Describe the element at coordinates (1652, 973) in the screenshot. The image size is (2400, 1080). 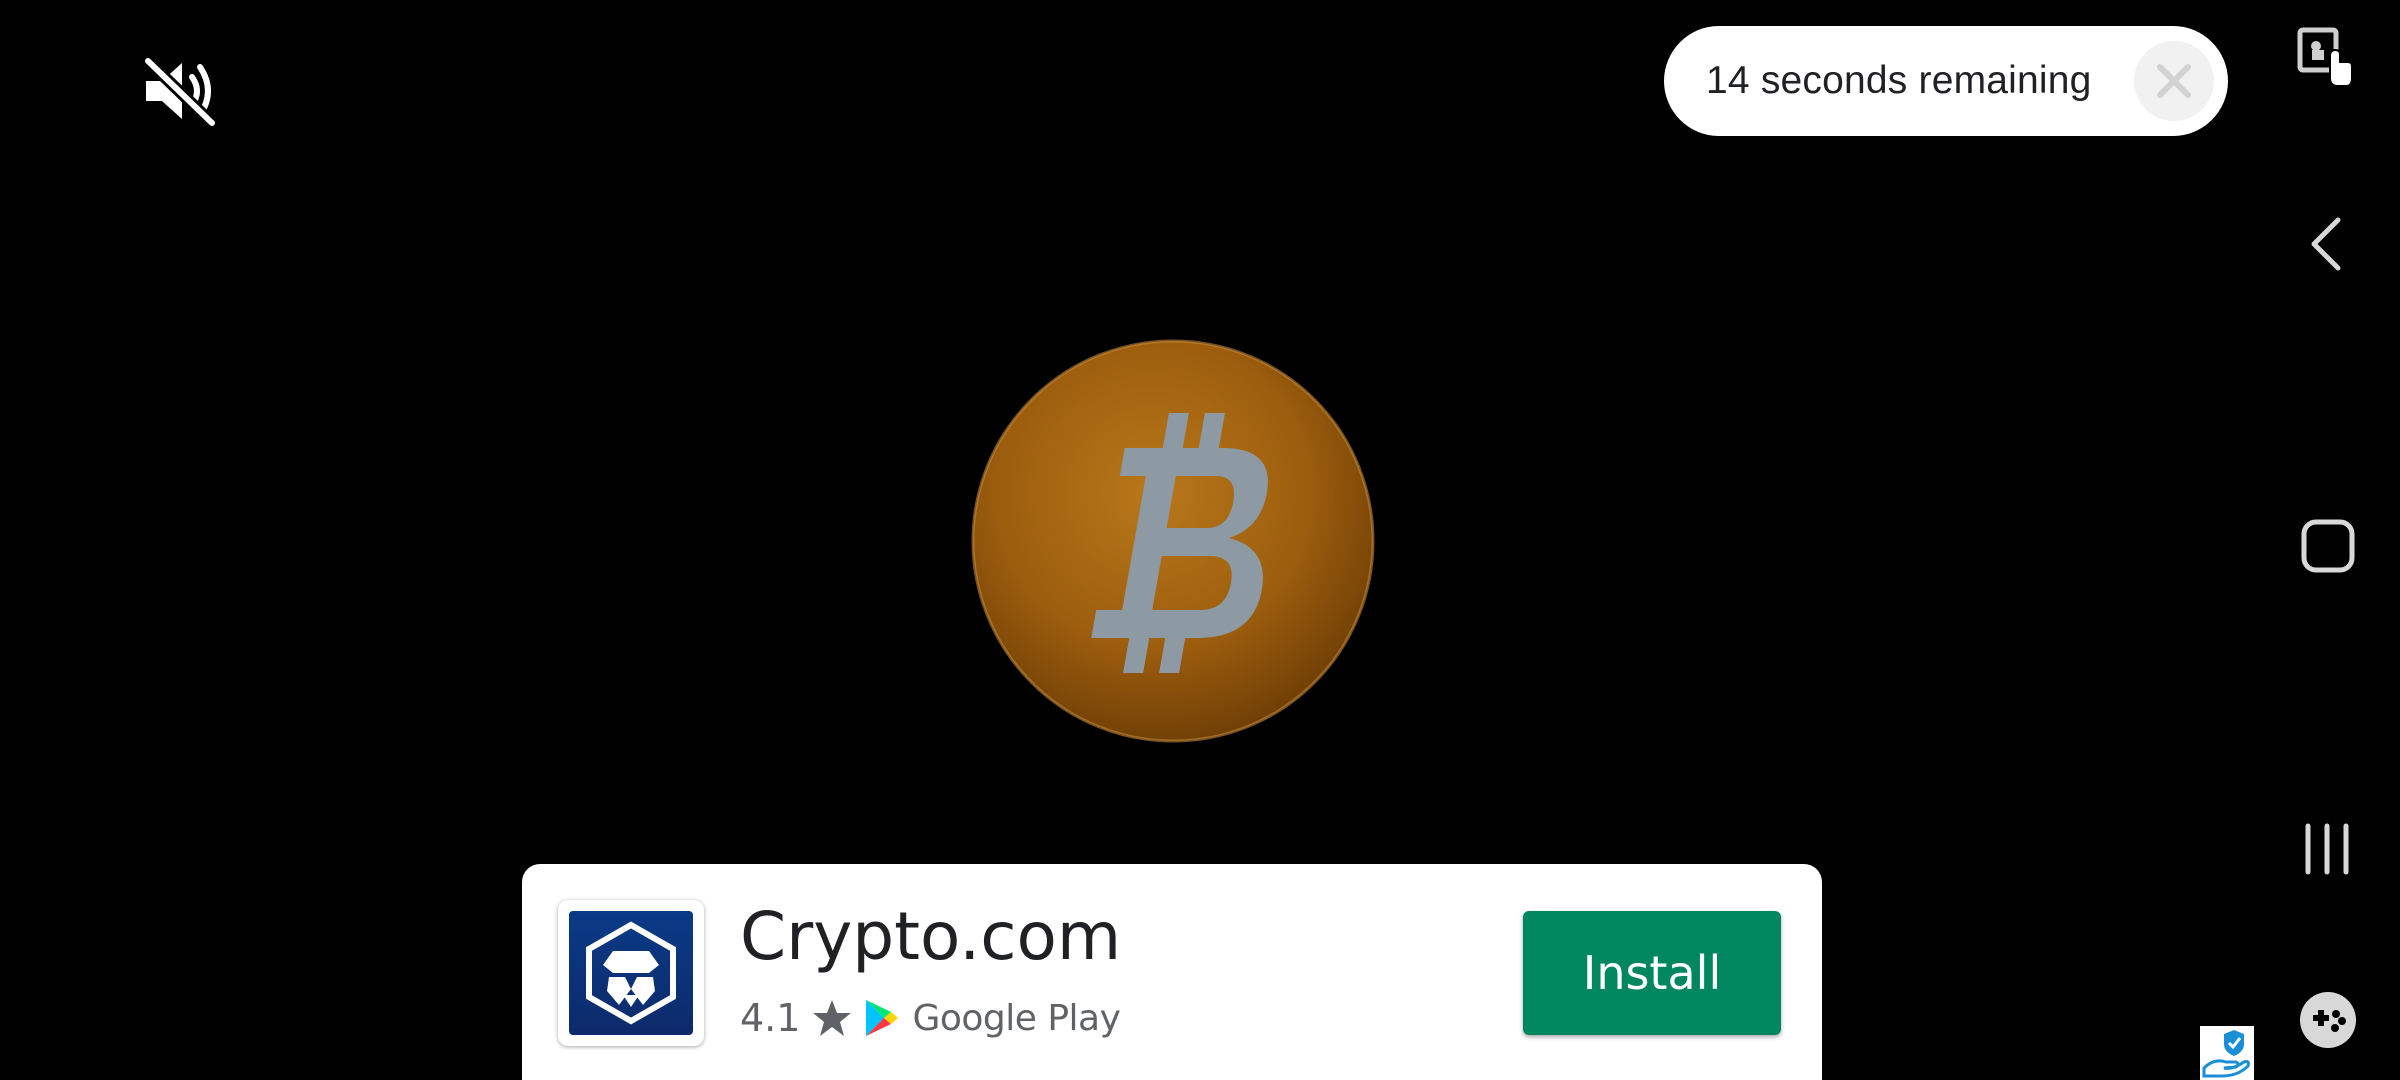
I see `install-button: Install` at that location.